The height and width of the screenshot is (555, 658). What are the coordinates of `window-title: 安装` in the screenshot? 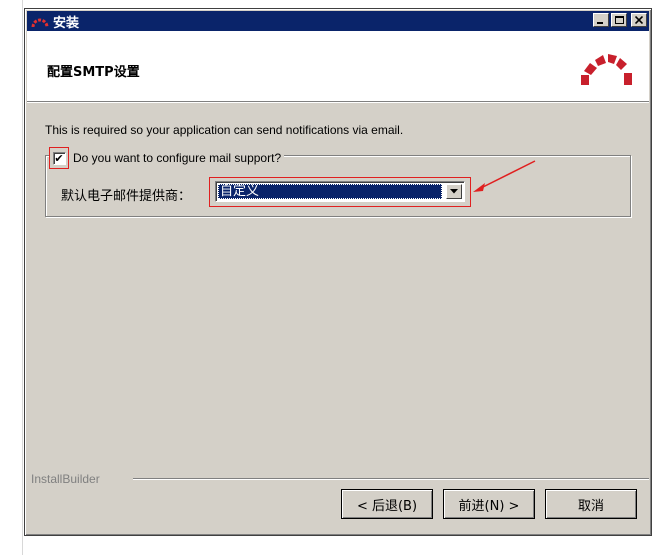 It's located at (66, 23).